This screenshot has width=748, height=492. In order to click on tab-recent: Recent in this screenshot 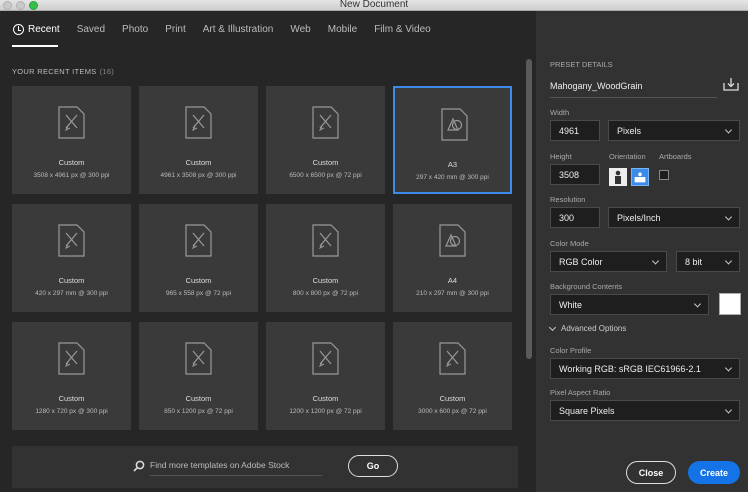, I will do `click(36, 29)`.